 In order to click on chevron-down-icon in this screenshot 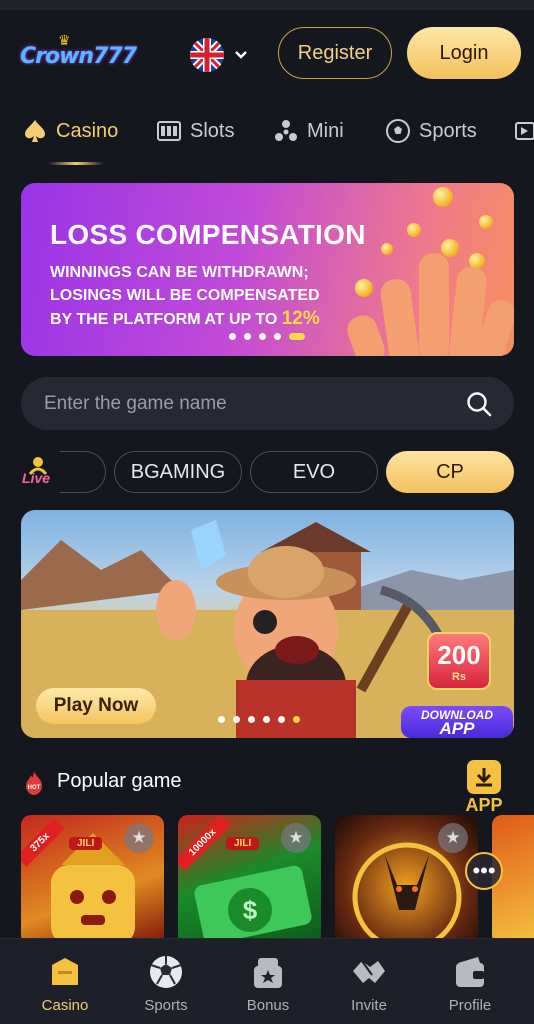, I will do `click(241, 55)`.